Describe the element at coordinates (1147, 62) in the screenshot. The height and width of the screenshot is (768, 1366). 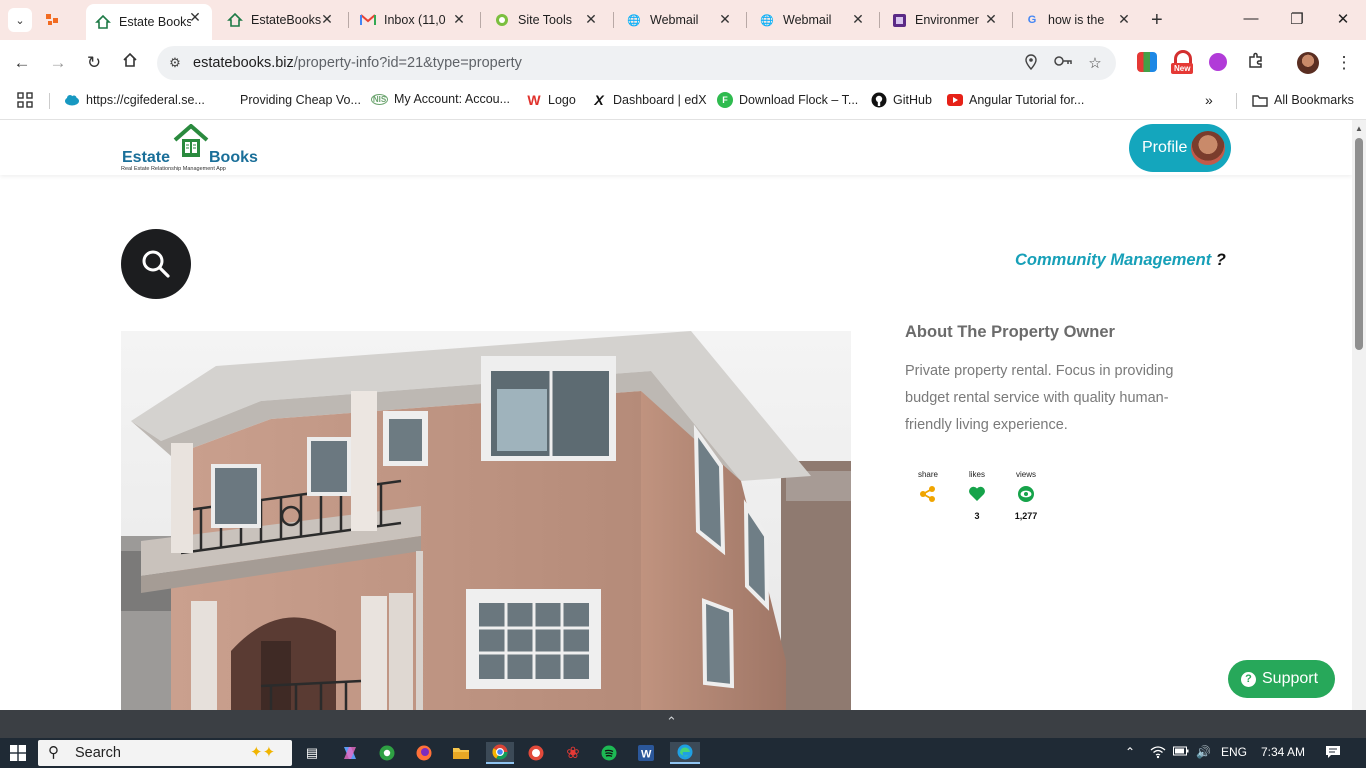
I see `color-grid-extension-icon` at that location.